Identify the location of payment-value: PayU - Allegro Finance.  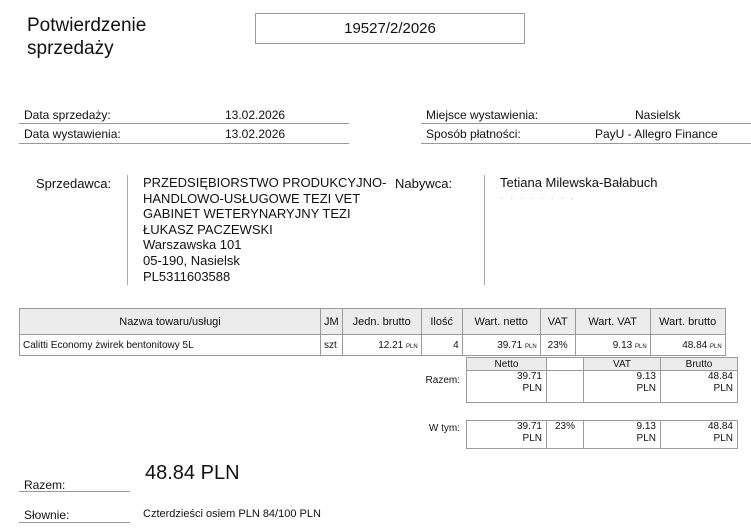
(656, 134).